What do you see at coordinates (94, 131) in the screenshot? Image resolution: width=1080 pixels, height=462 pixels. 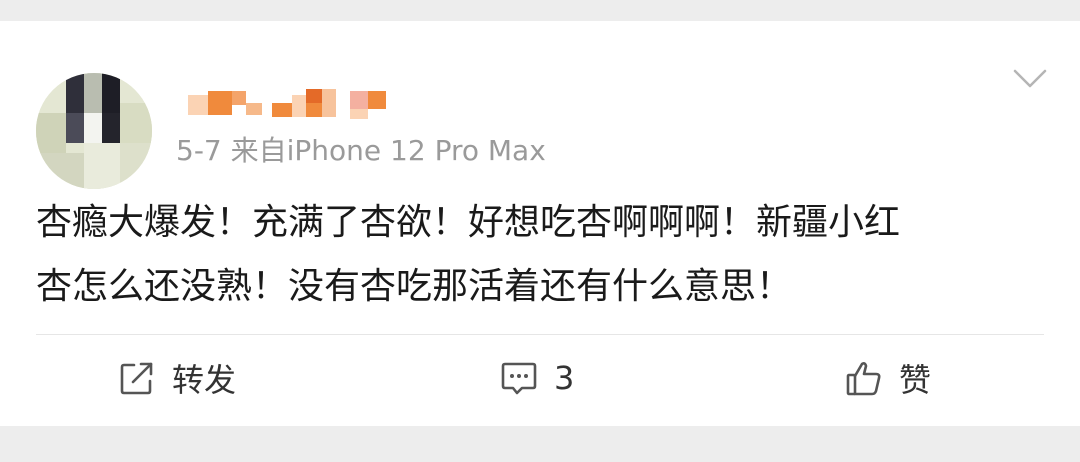 I see `avatar` at bounding box center [94, 131].